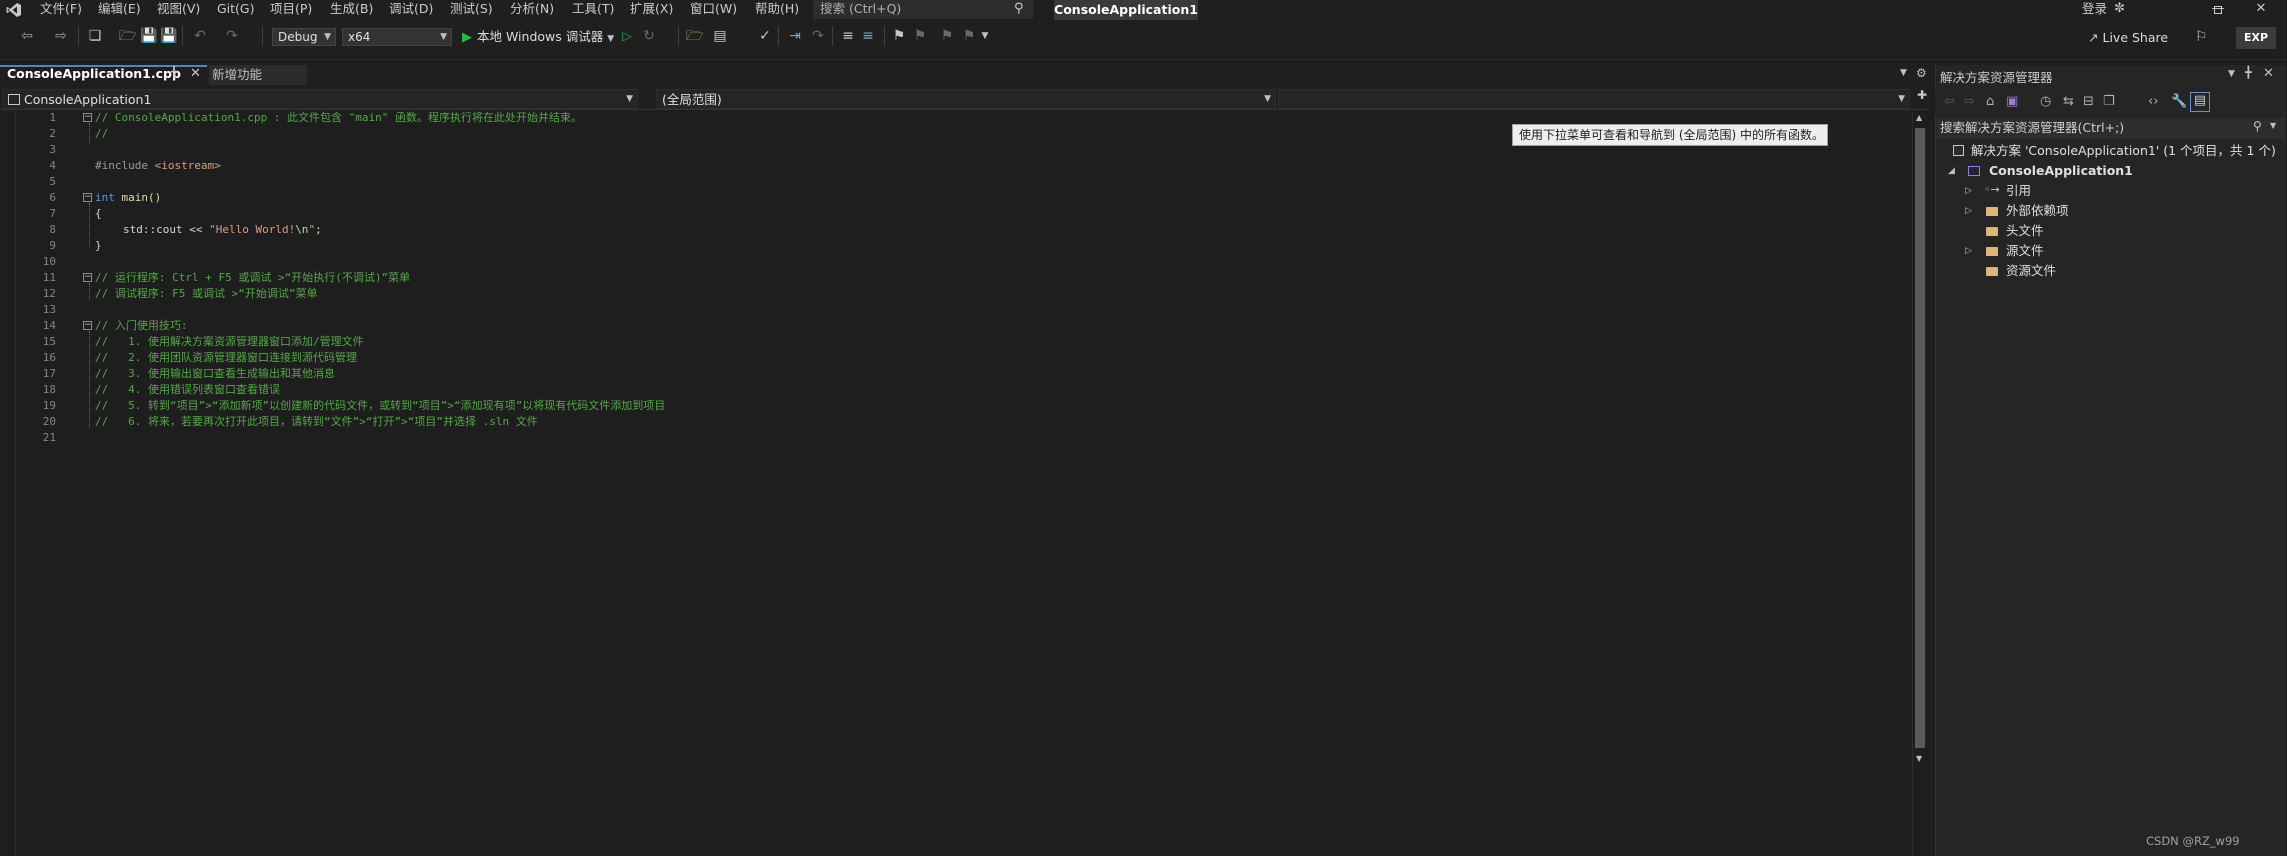 The height and width of the screenshot is (856, 2287). Describe the element at coordinates (1922, 95) in the screenshot. I see `split-editor-icon: ✚` at that location.